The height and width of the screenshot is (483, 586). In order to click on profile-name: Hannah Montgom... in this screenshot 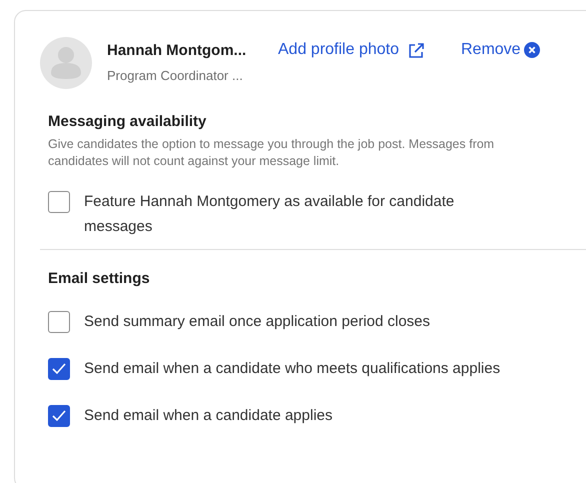, I will do `click(177, 50)`.